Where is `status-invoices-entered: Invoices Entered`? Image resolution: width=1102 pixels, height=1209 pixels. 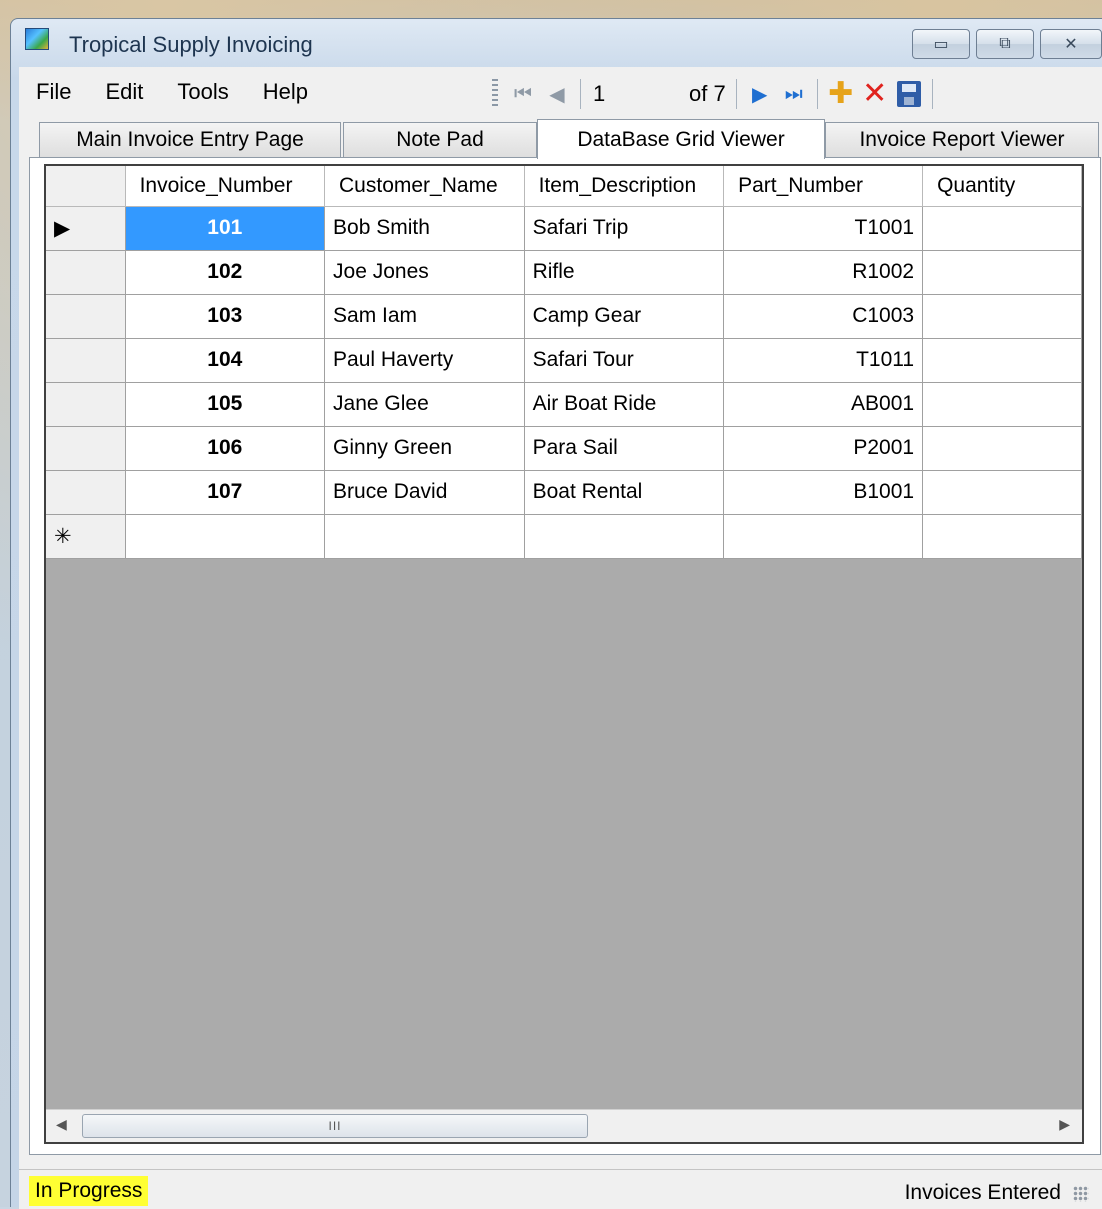
status-invoices-entered: Invoices Entered is located at coordinates (982, 1192).